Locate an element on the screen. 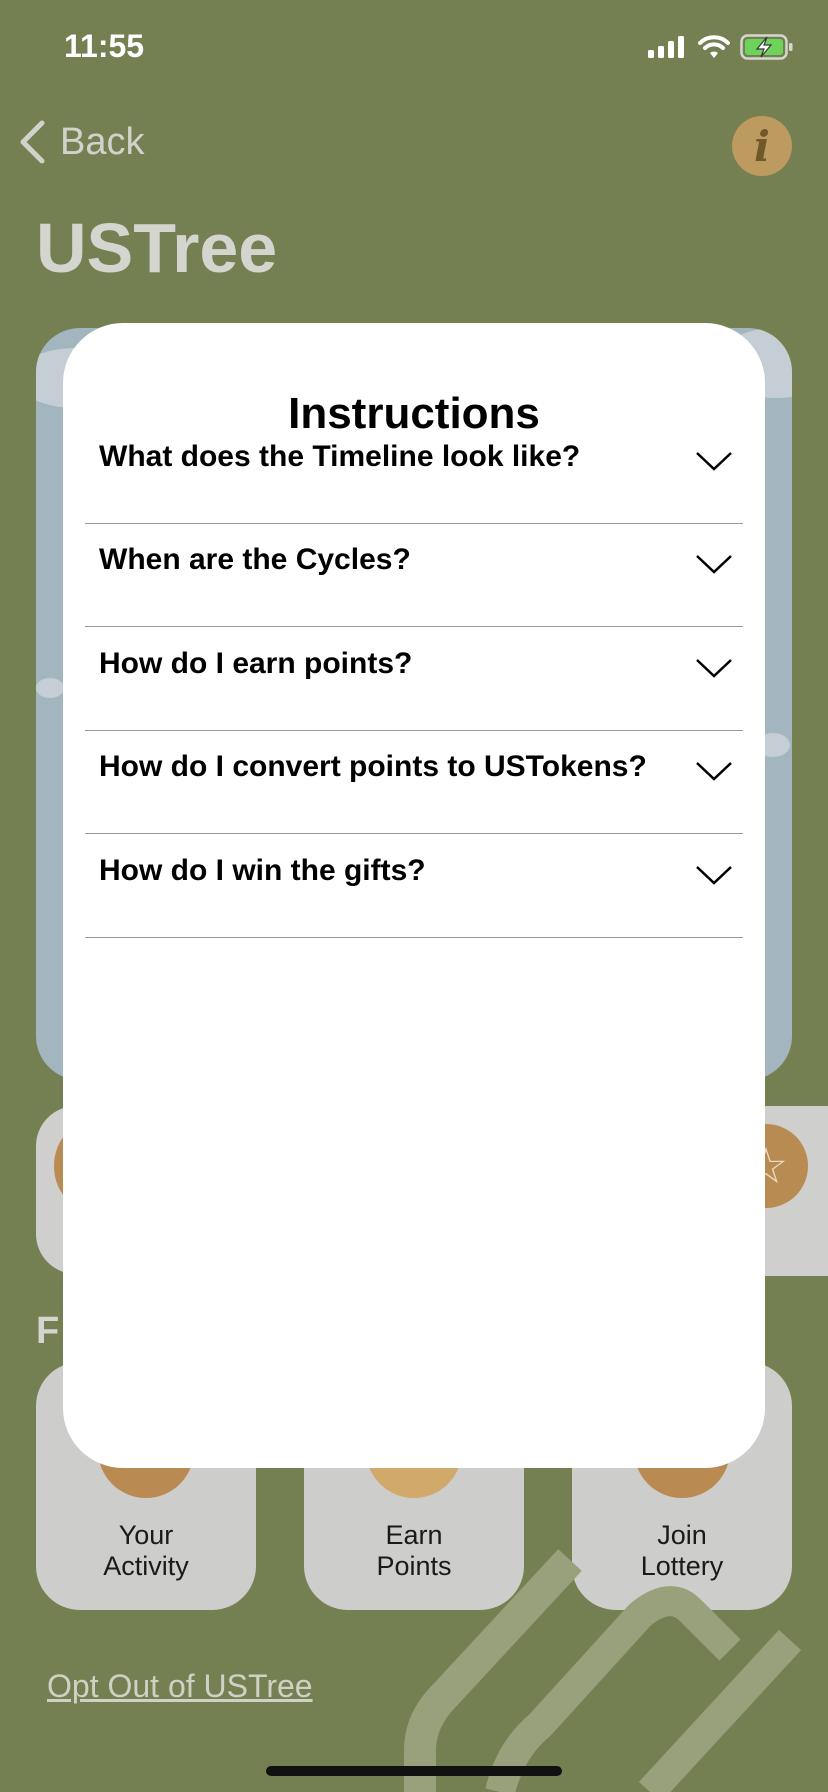  faq-item-win-gifts: How do I win the gifts? is located at coordinates (414, 886).